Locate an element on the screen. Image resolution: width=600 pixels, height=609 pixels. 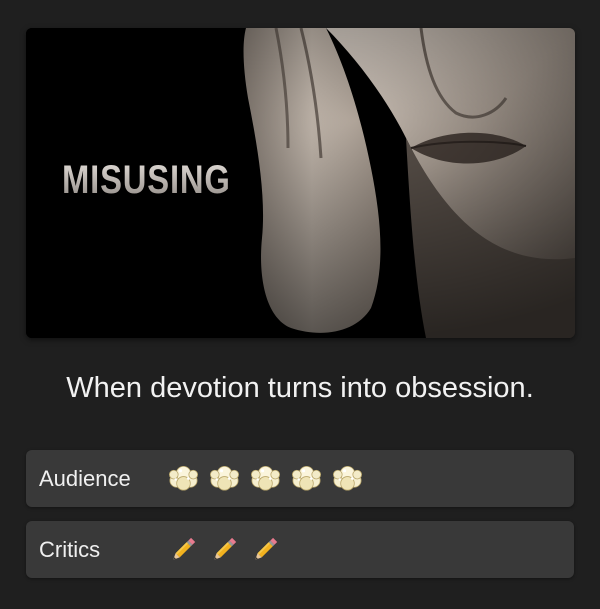
critics-rating-row: Critics is located at coordinates (300, 549).